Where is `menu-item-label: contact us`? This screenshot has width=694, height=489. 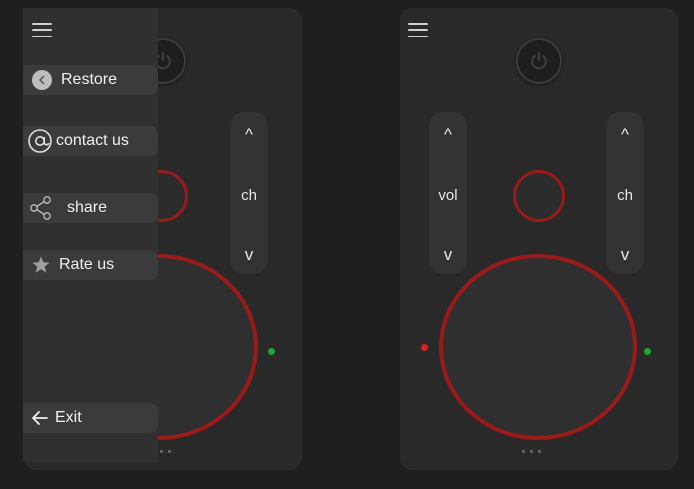 menu-item-label: contact us is located at coordinates (92, 140).